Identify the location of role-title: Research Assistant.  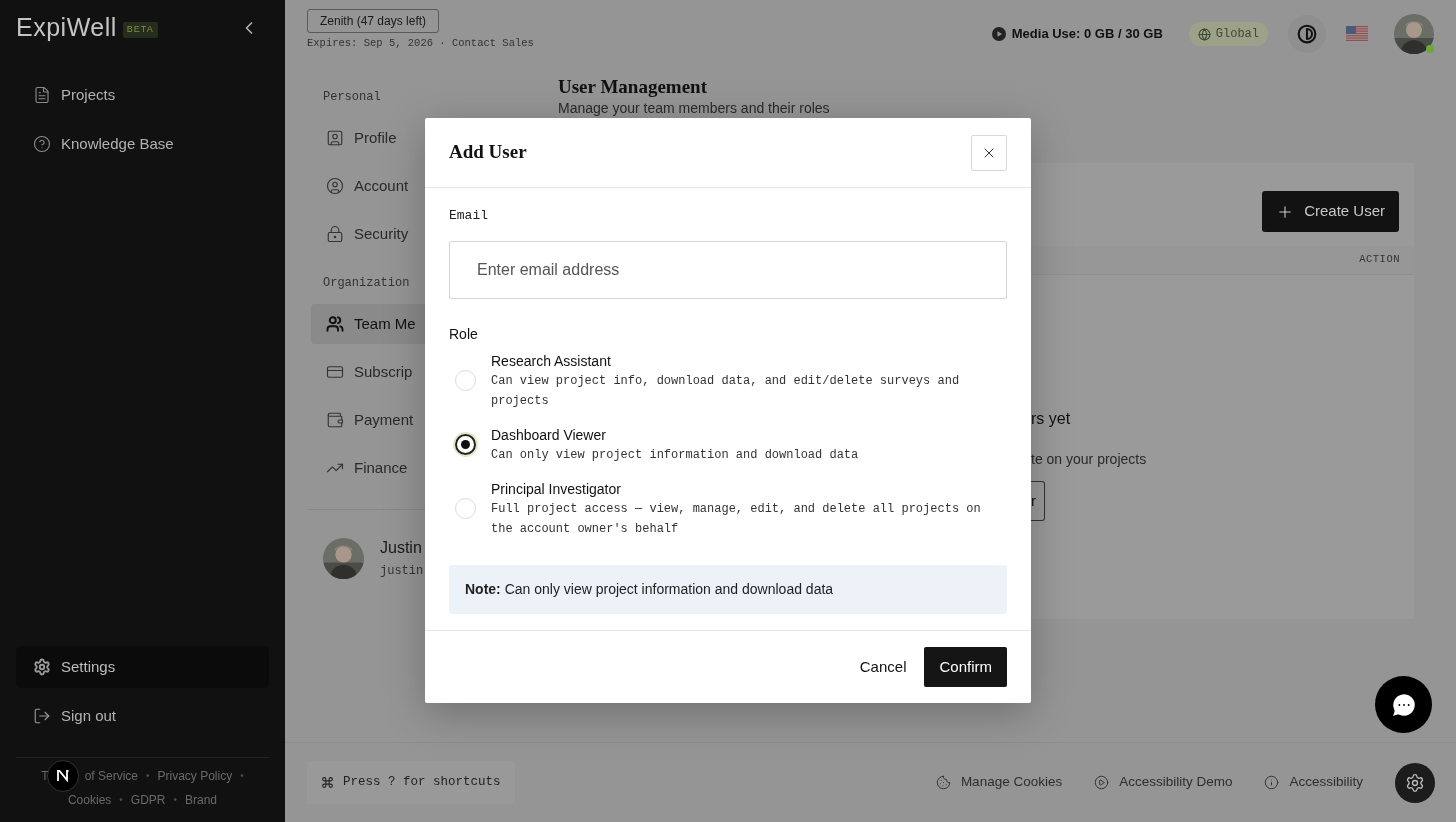
(551, 361).